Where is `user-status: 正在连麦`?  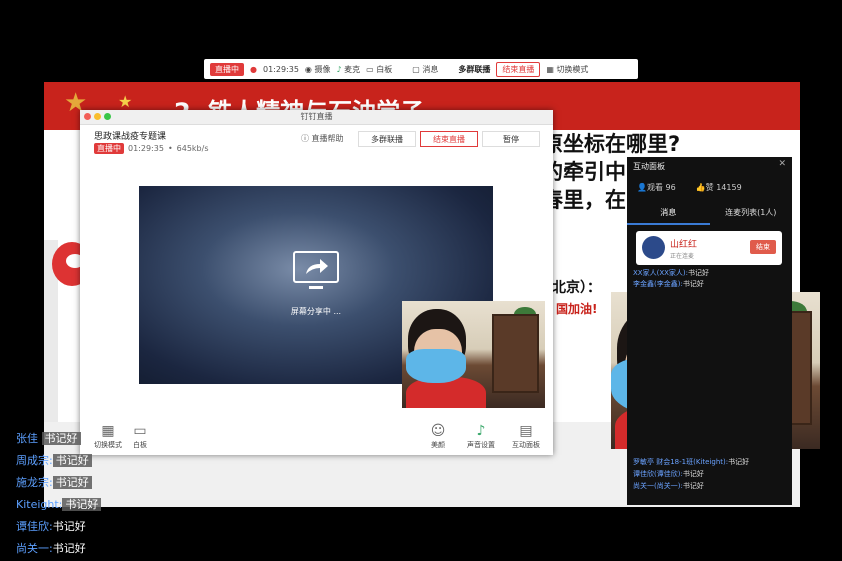 user-status: 正在连麦 is located at coordinates (682, 256).